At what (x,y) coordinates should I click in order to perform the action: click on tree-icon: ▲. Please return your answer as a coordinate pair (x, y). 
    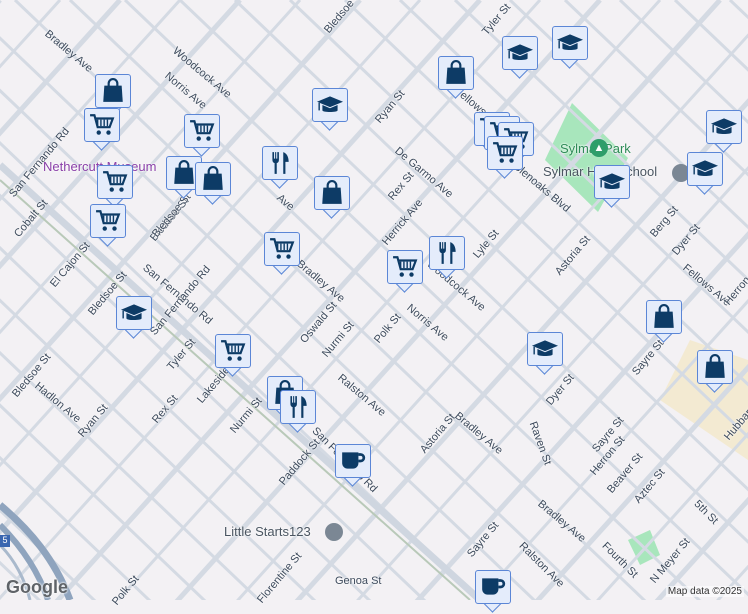
    Looking at the image, I should click on (599, 148).